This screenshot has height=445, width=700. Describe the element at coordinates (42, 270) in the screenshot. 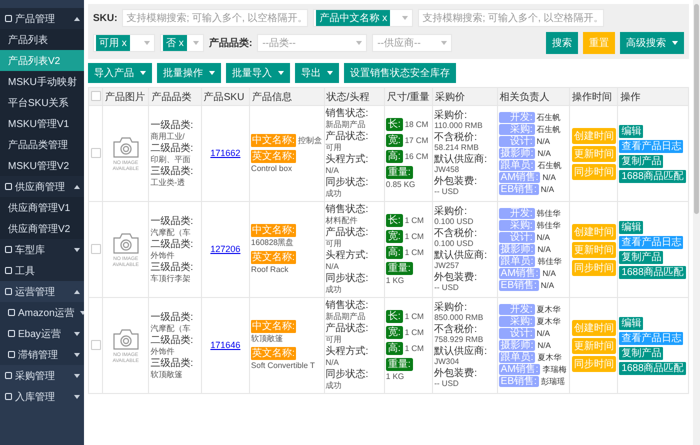

I see `sidebar-item: 工具` at that location.